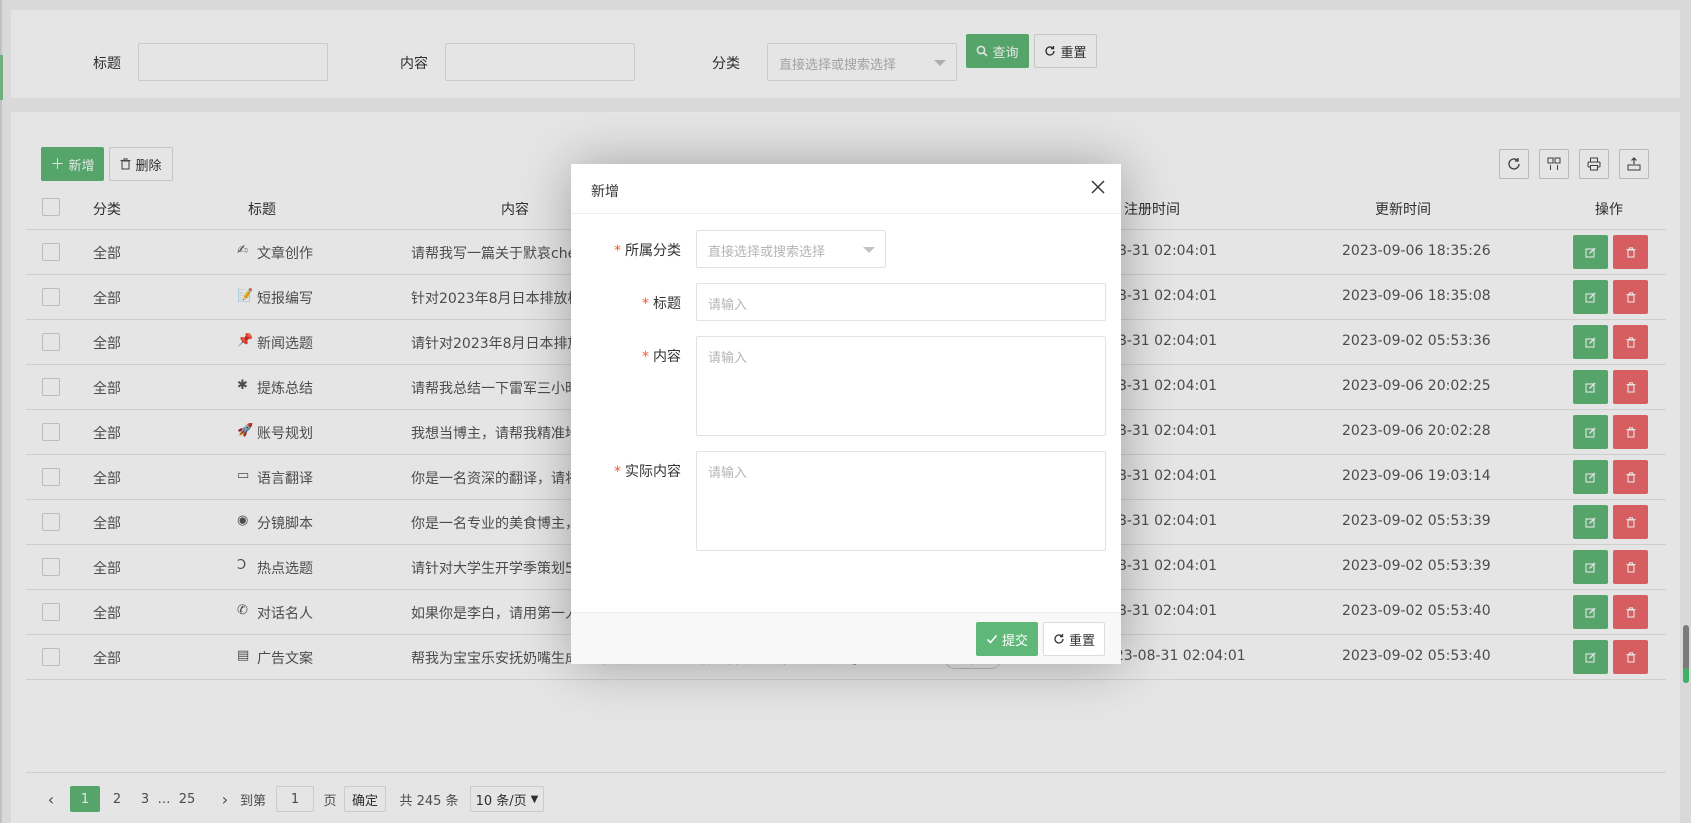  I want to click on modal-actual-placeholder: 请输入, so click(728, 473).